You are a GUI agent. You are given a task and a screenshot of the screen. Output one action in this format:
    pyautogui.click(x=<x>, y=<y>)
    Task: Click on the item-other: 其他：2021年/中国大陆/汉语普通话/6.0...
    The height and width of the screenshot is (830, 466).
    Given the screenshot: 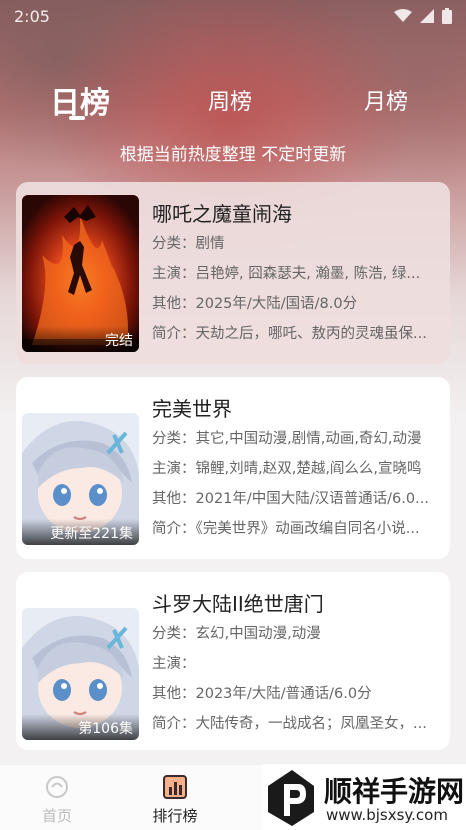 What is the action you would take?
    pyautogui.click(x=290, y=499)
    